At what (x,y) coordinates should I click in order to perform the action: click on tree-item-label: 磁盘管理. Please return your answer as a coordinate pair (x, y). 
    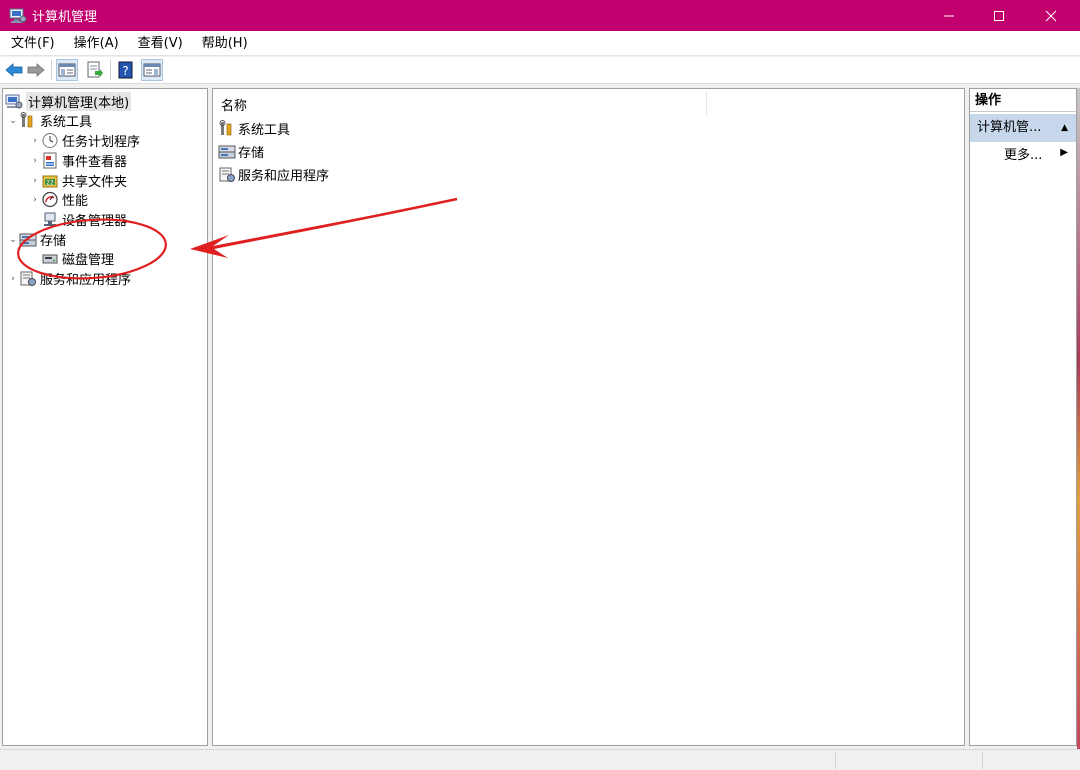
    Looking at the image, I should click on (88, 260).